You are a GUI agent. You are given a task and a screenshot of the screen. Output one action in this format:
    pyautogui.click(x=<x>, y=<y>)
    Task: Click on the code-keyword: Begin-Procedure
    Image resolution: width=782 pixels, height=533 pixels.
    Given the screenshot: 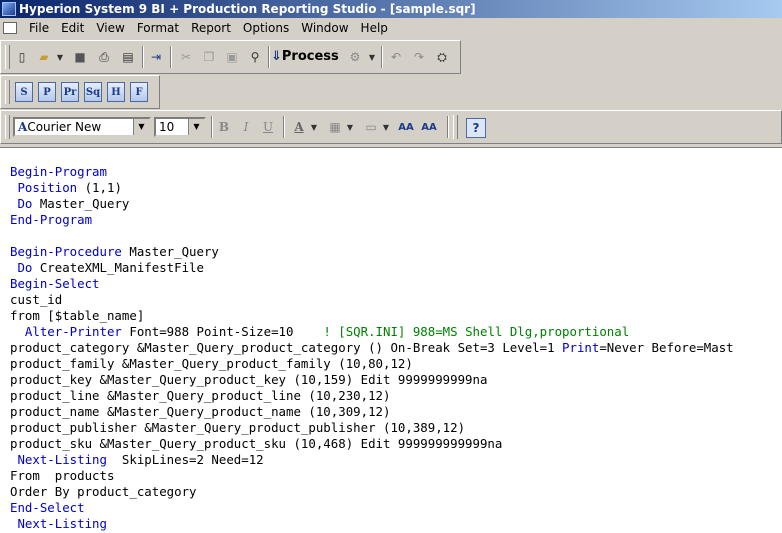 What is the action you would take?
    pyautogui.click(x=66, y=251)
    